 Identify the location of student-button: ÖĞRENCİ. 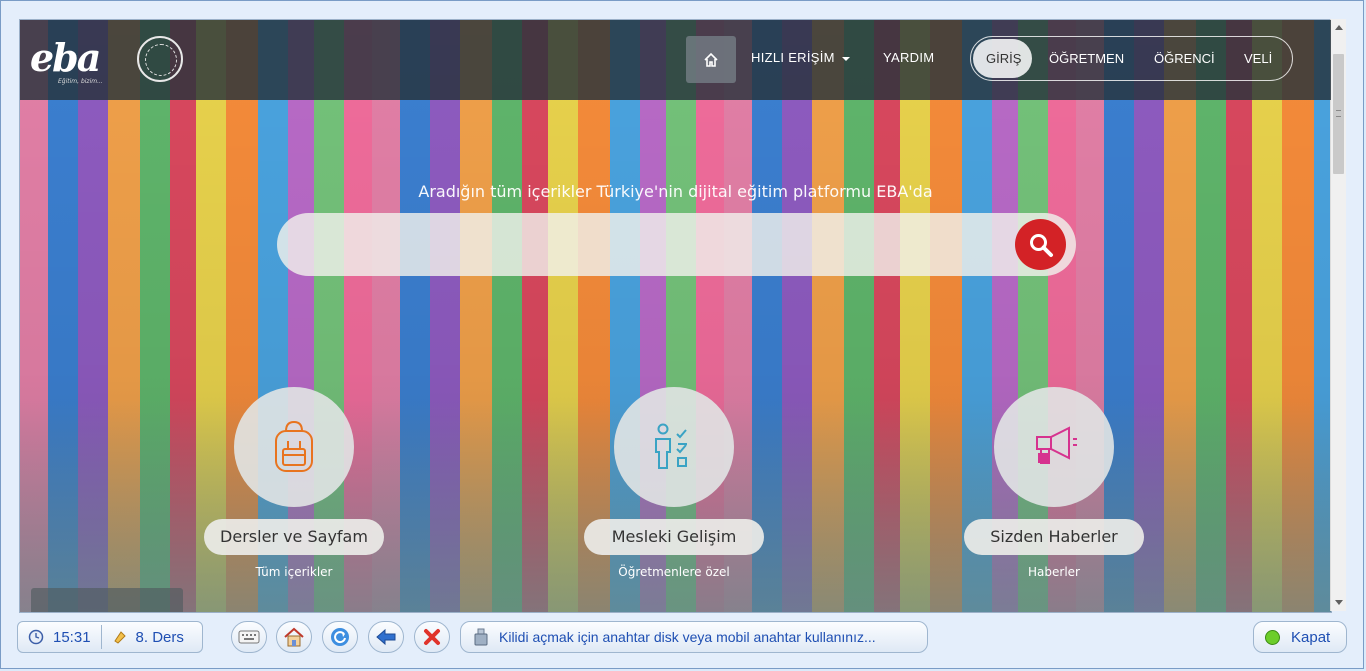
(1184, 58).